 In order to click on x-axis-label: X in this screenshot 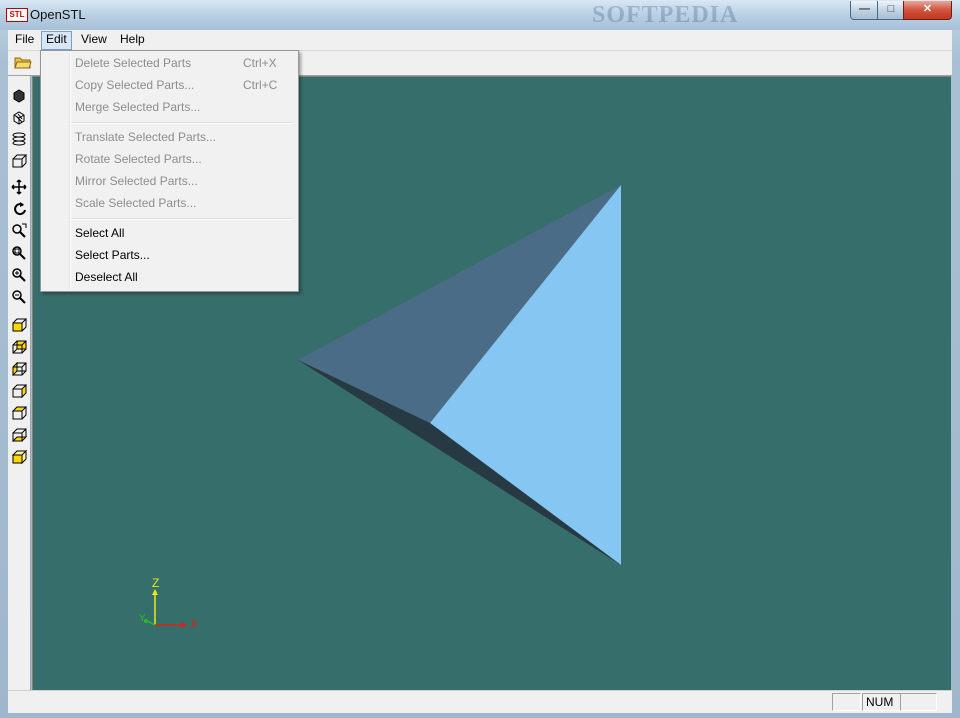, I will do `click(194, 624)`.